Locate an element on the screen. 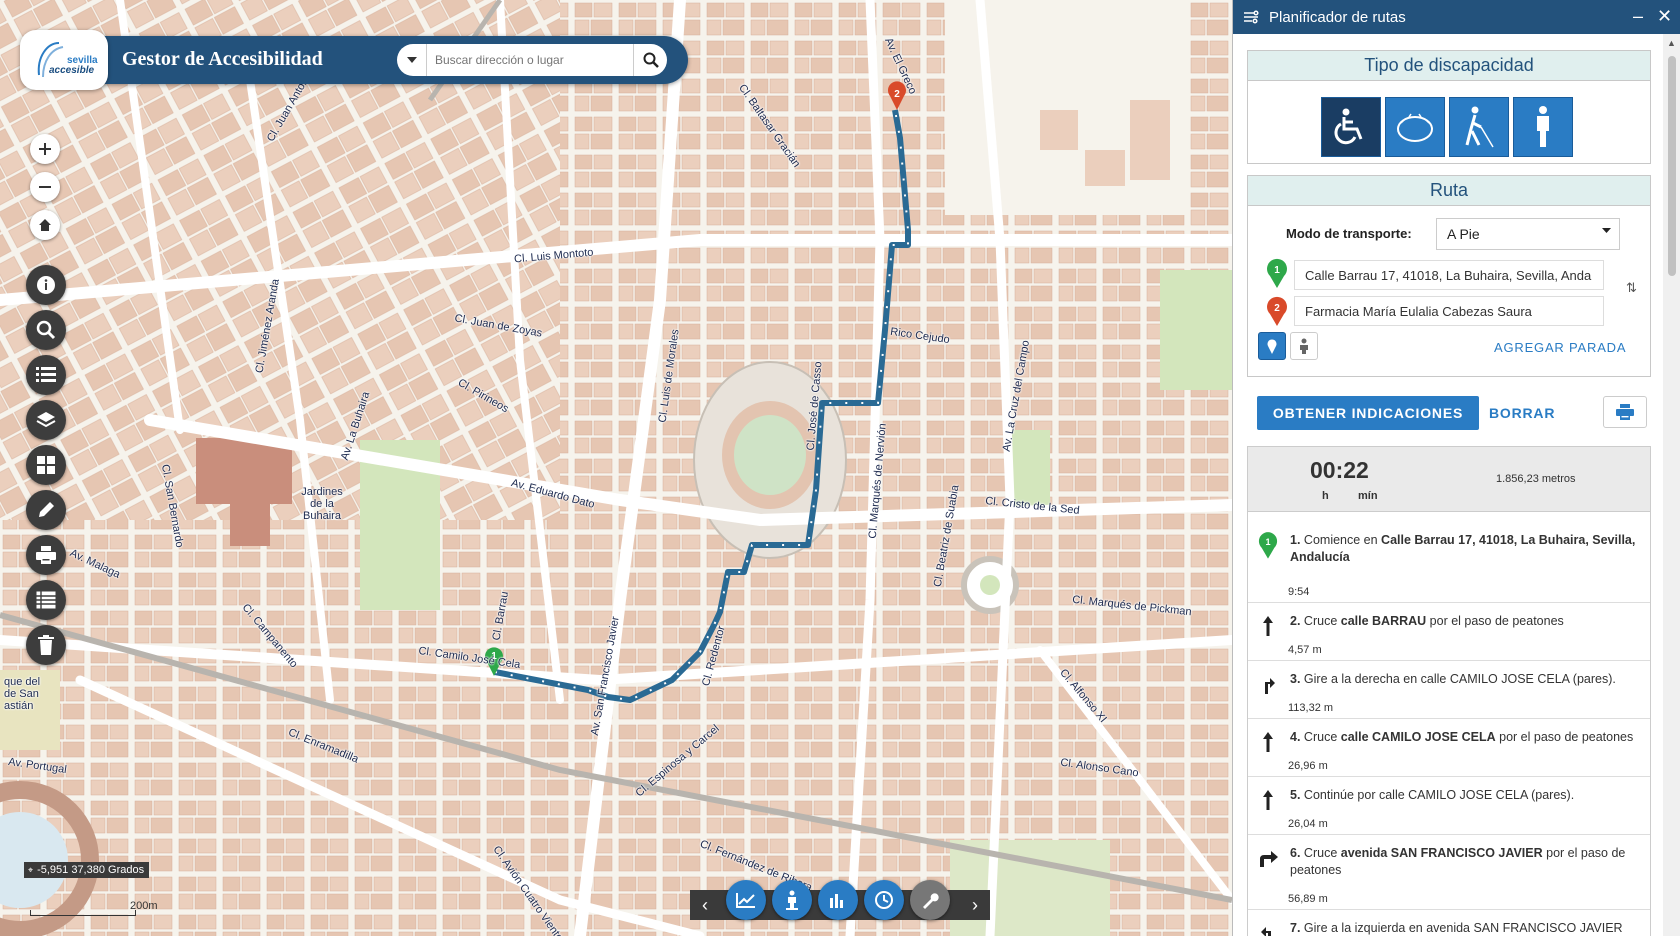 This screenshot has width=1680, height=936. step-street: avenida SAN FRANCISCO JAVIER is located at coordinates (1441, 853).